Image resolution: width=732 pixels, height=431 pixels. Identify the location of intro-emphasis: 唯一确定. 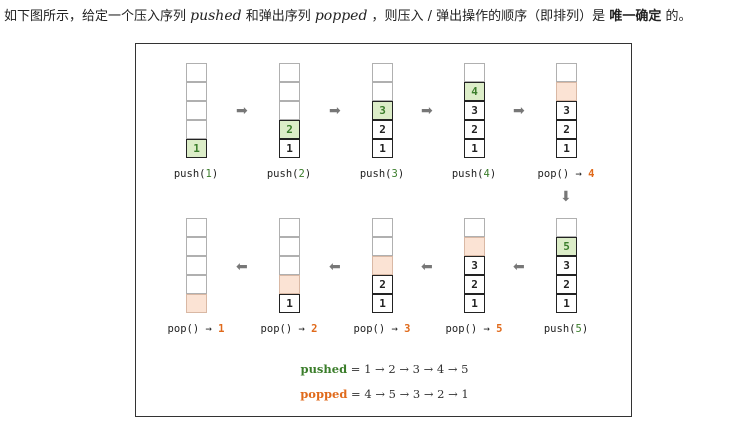
(635, 16).